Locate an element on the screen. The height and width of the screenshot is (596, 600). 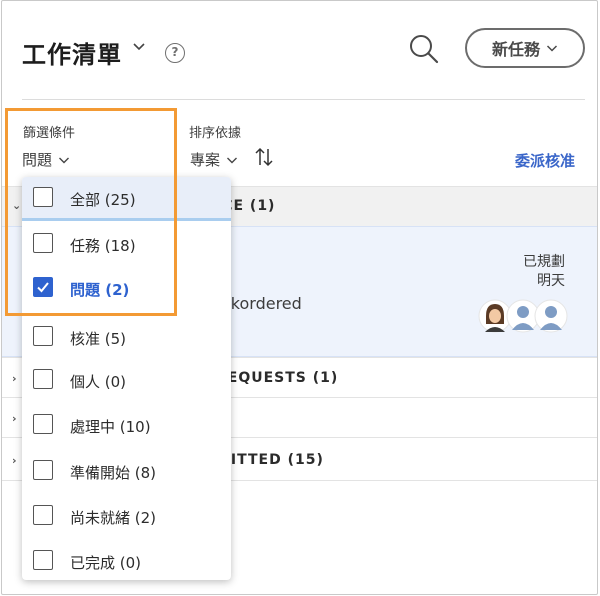
filter-option: 任務 (18) is located at coordinates (126, 245).